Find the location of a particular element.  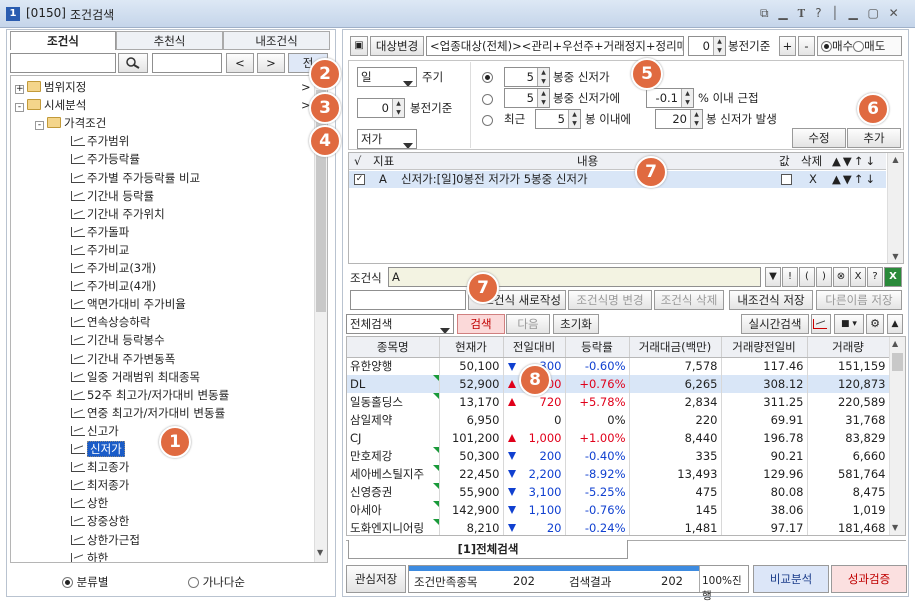

tree-item: 장중상한 is located at coordinates (100, 521).